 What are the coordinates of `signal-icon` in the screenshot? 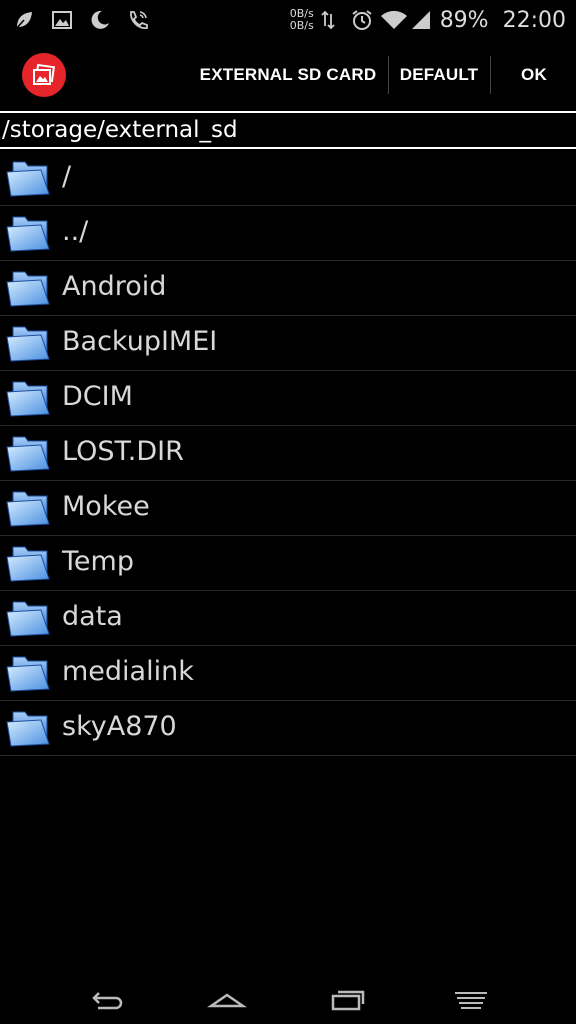 It's located at (422, 20).